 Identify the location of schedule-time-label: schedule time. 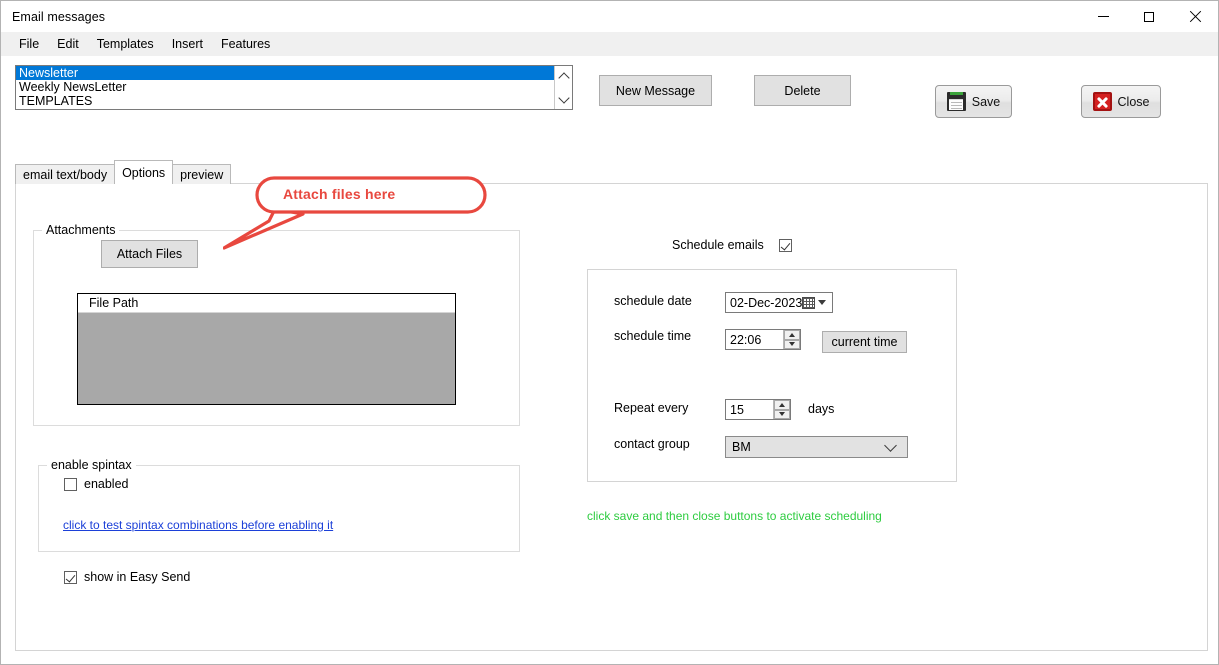
(653, 336).